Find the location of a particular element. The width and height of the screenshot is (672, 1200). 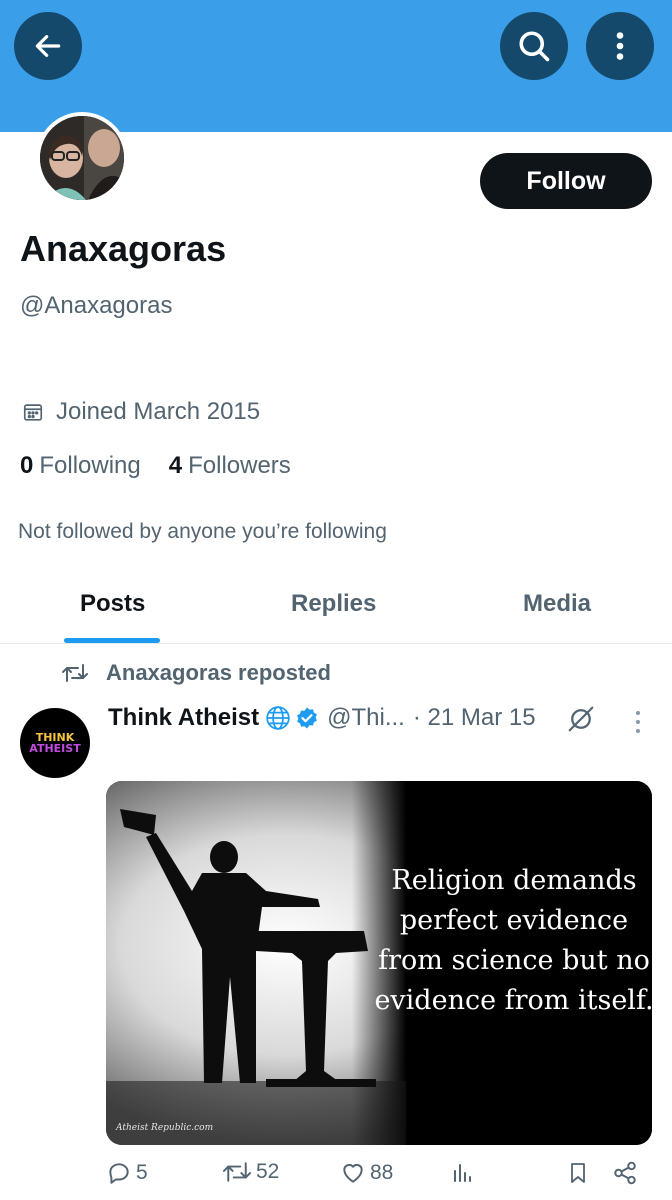

active-tab-indicator is located at coordinates (112, 640).